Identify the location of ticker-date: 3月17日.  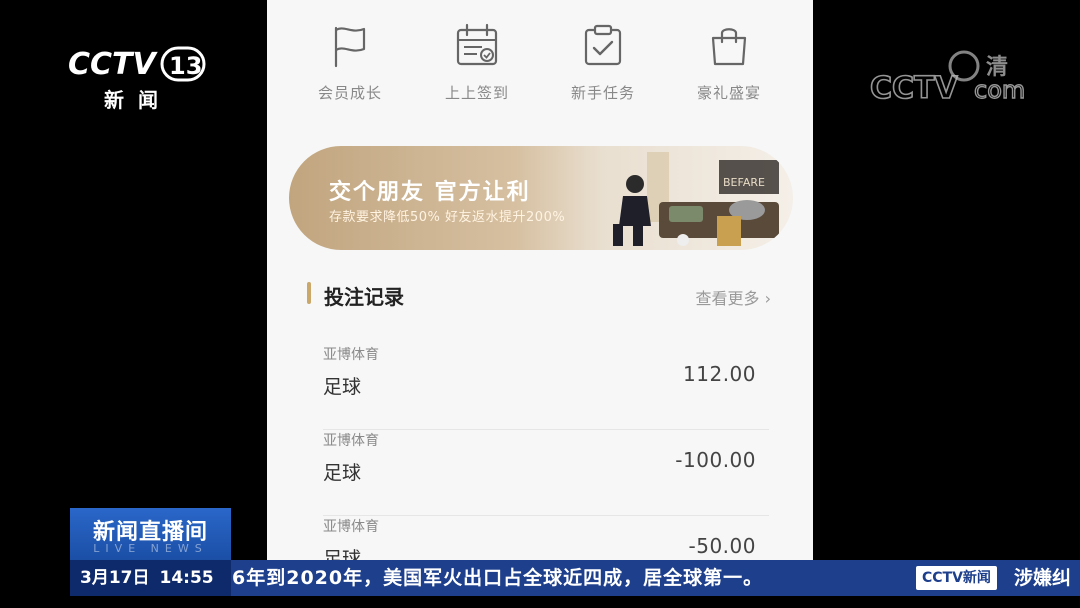
(115, 578).